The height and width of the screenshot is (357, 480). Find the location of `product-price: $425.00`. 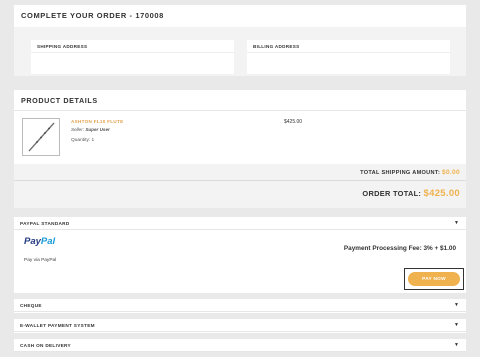

product-price: $425.00 is located at coordinates (293, 122).